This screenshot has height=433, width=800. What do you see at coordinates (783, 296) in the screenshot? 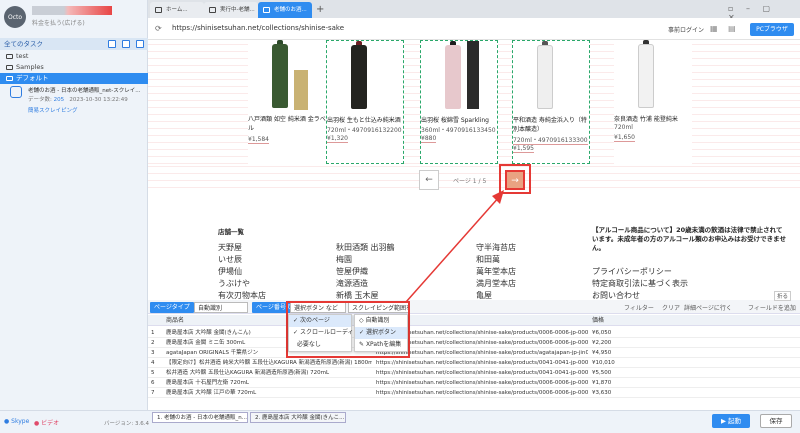
I see `collapse-button: 折る` at bounding box center [783, 296].